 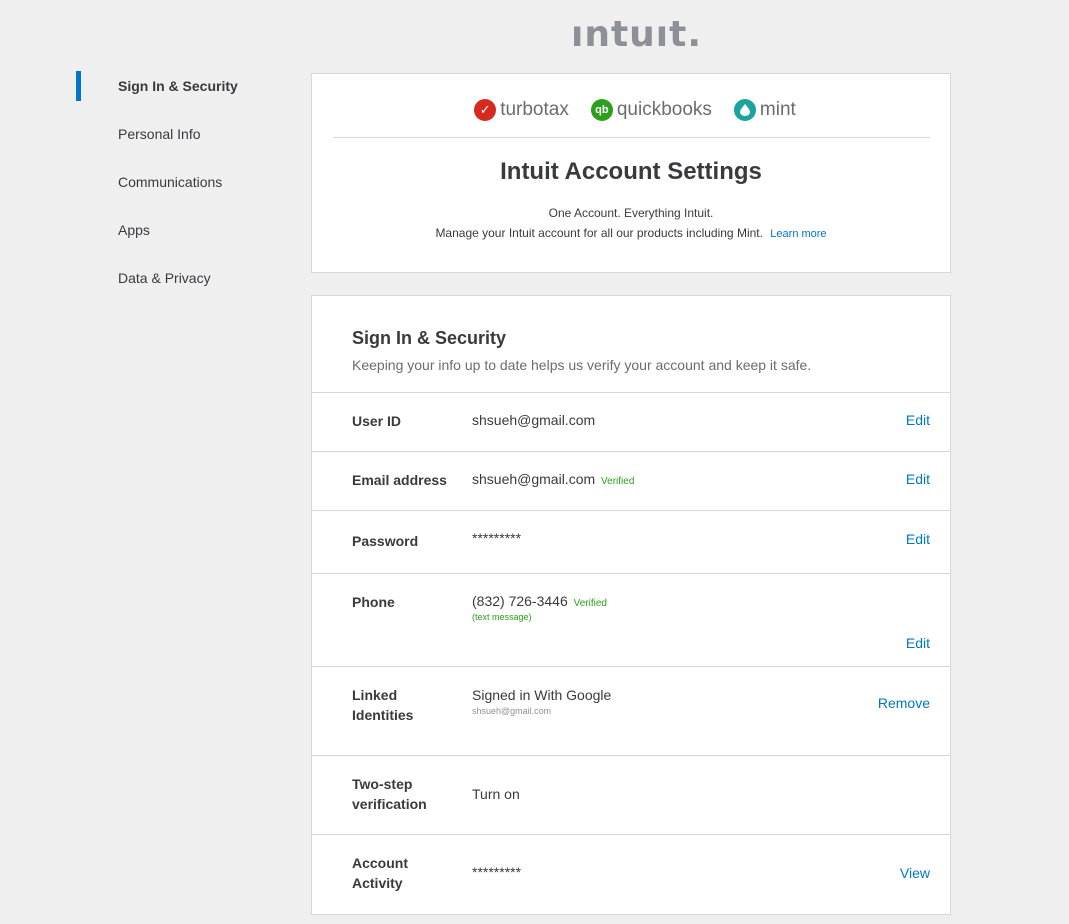 I want to click on row-two-step: Two-step verification Turn on, so click(x=631, y=794).